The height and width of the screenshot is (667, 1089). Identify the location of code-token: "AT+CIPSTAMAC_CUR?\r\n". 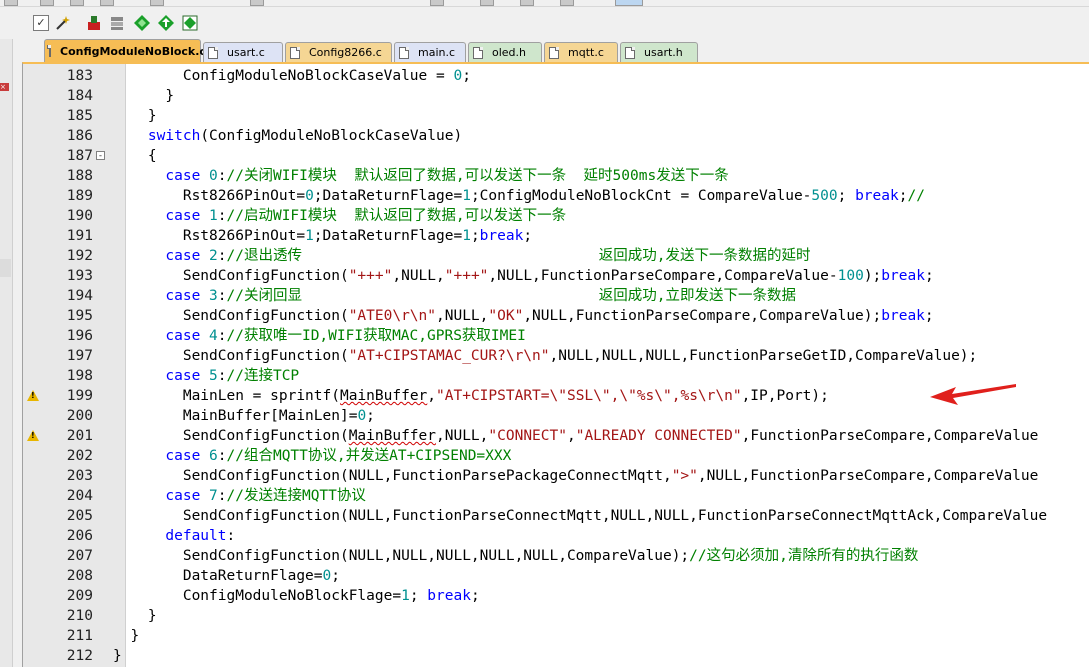
(449, 356).